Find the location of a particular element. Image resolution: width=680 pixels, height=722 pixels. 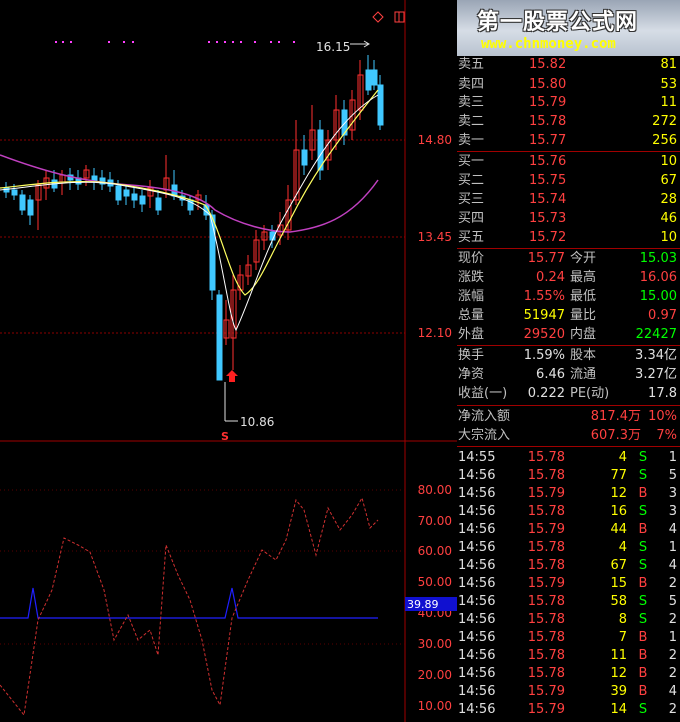

tick-row: 14:56 15.78 12 B 2 is located at coordinates (568, 674).